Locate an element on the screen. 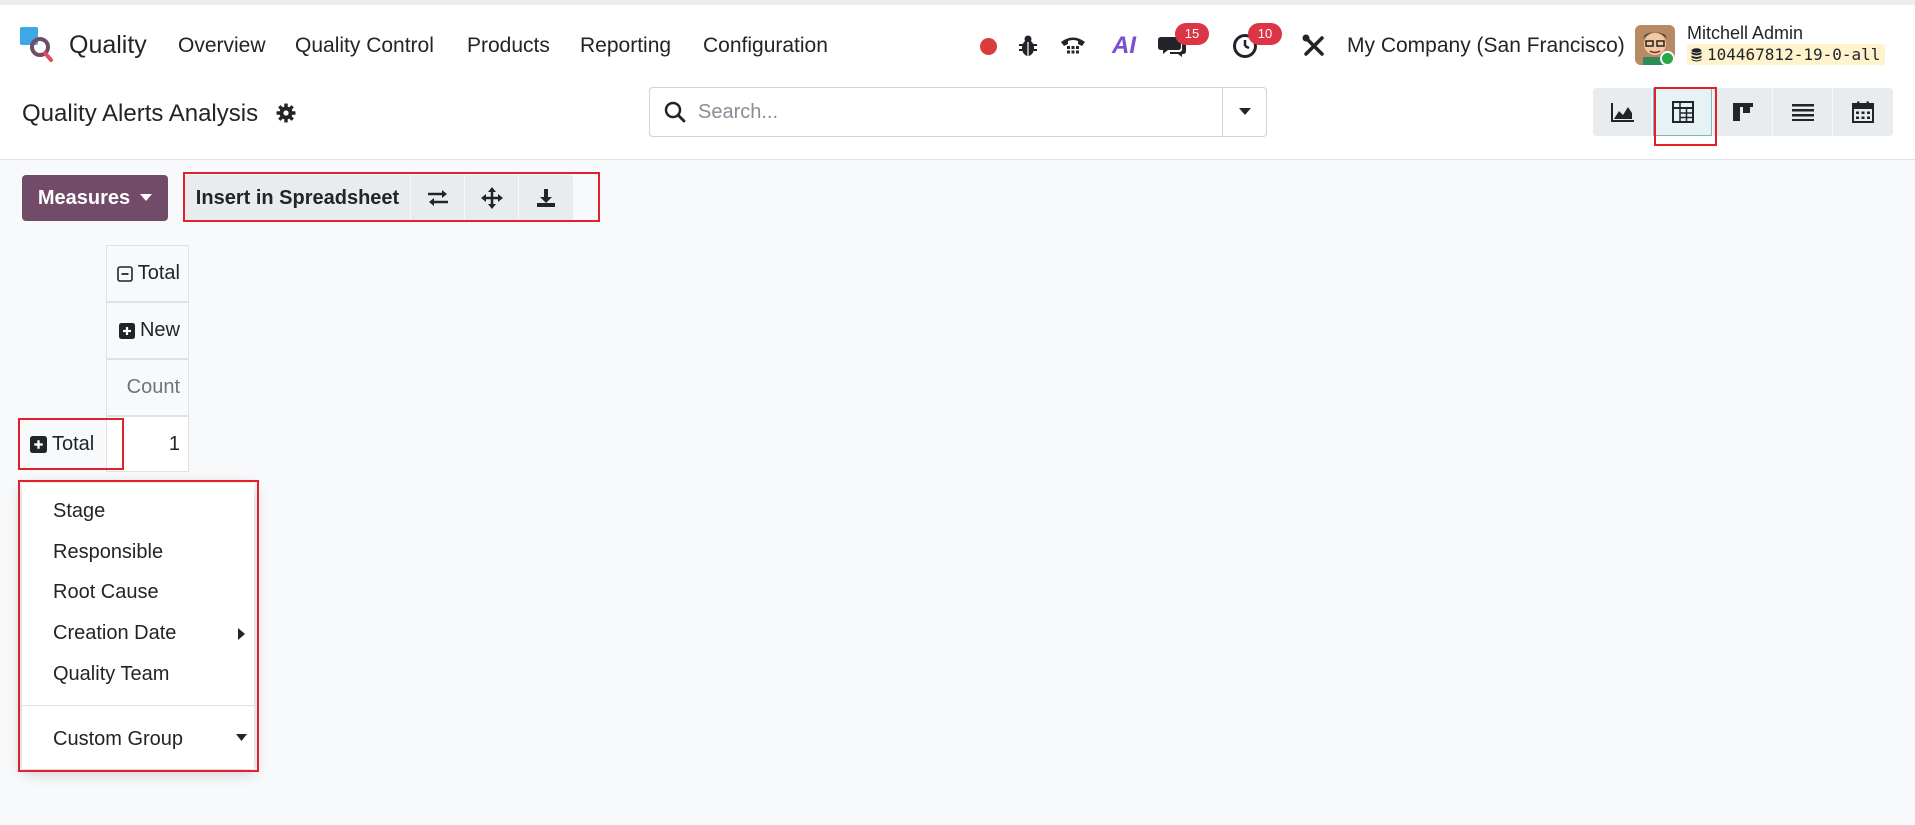  exchange-icon is located at coordinates (437, 198).